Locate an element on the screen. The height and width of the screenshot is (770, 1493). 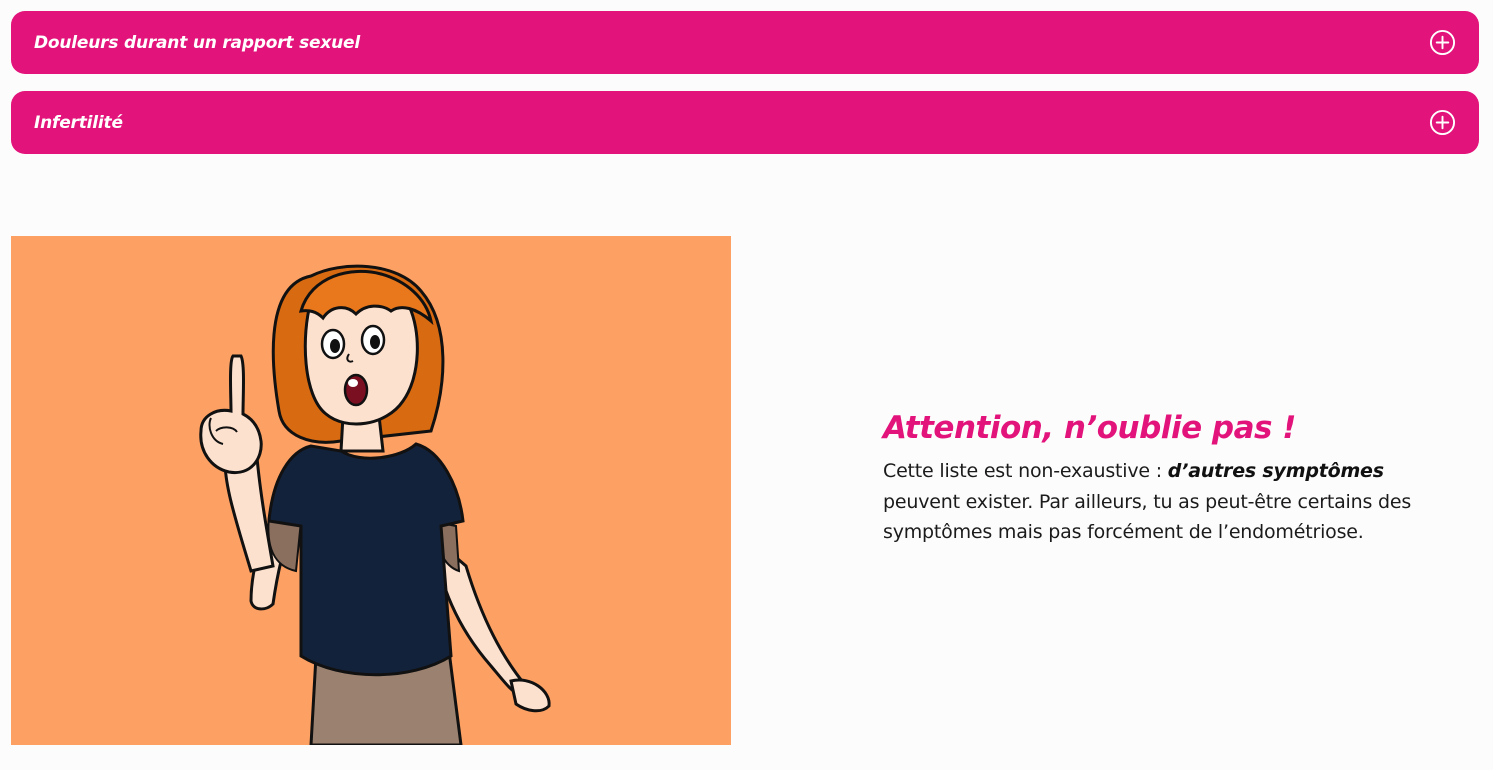
callout-text-emphasis: d’autres symptômes is located at coordinates (1275, 471).